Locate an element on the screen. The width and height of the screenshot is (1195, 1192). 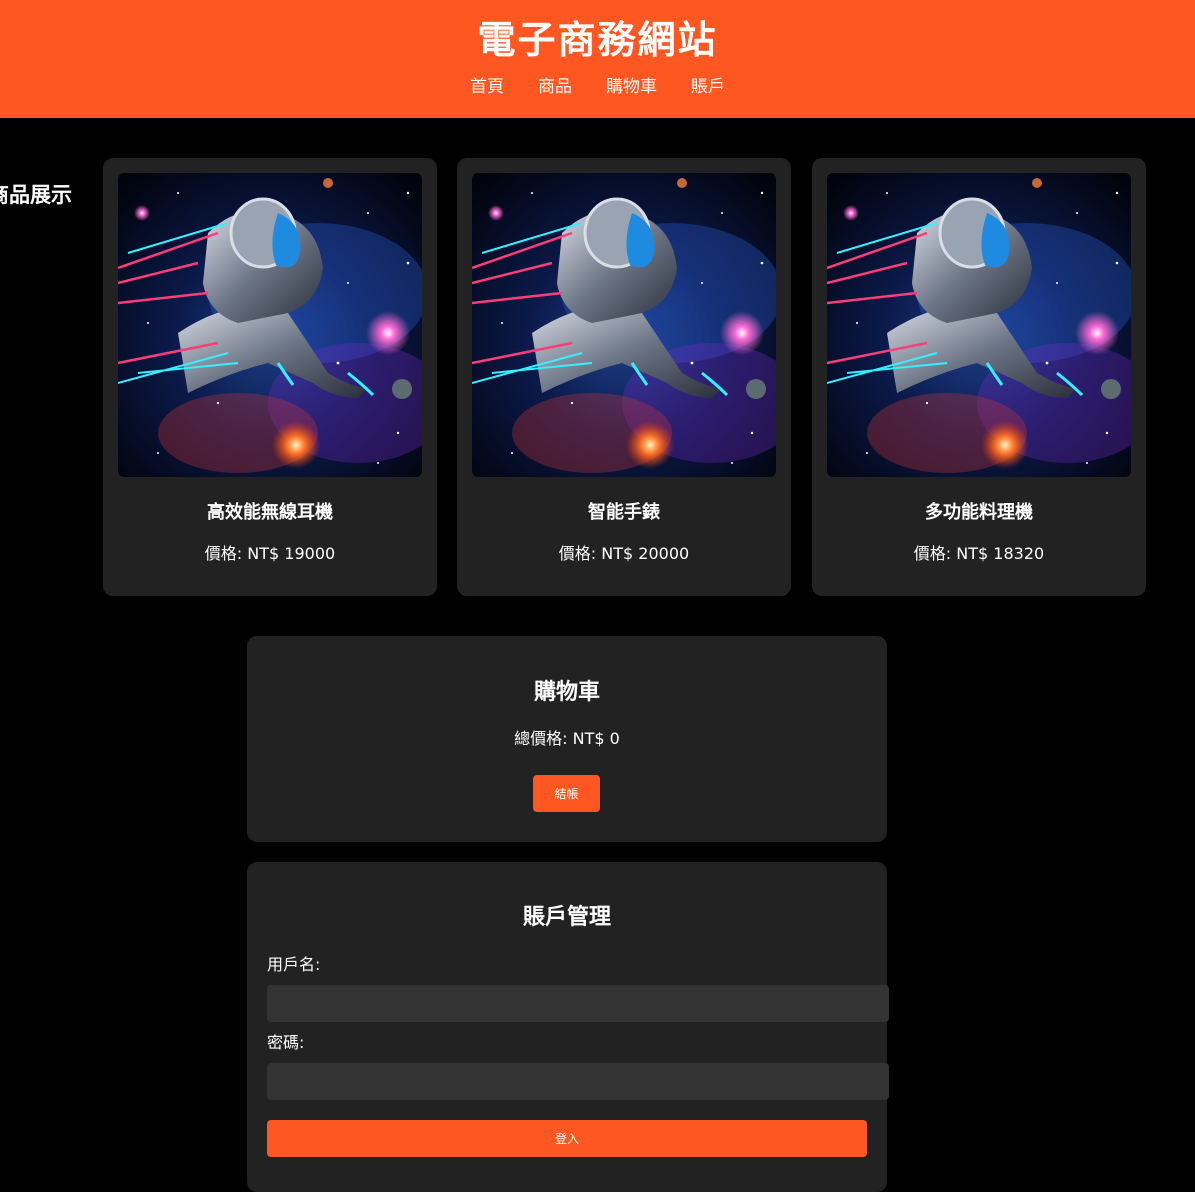
product-price: 價格: NT$ 18320 is located at coordinates (979, 553).